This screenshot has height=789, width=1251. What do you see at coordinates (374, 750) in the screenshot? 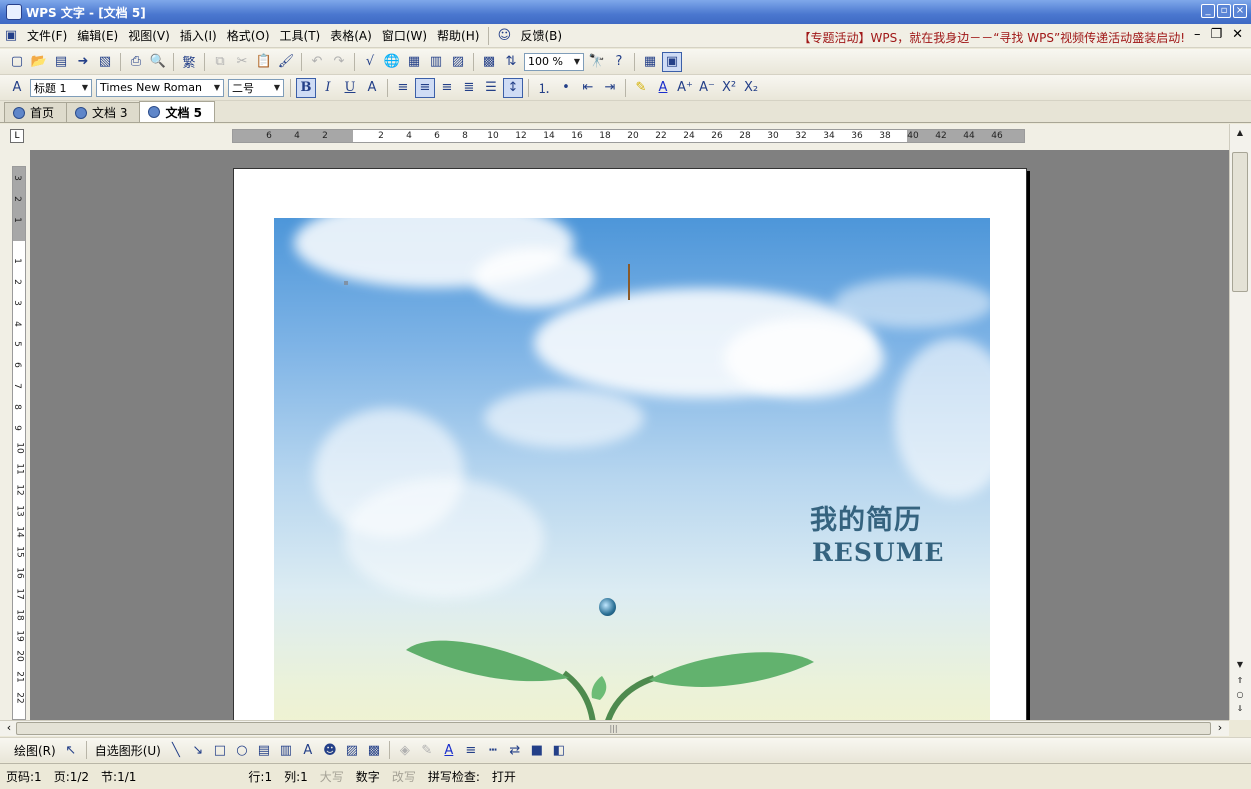
I see `diagram-icon: ▩` at bounding box center [374, 750].